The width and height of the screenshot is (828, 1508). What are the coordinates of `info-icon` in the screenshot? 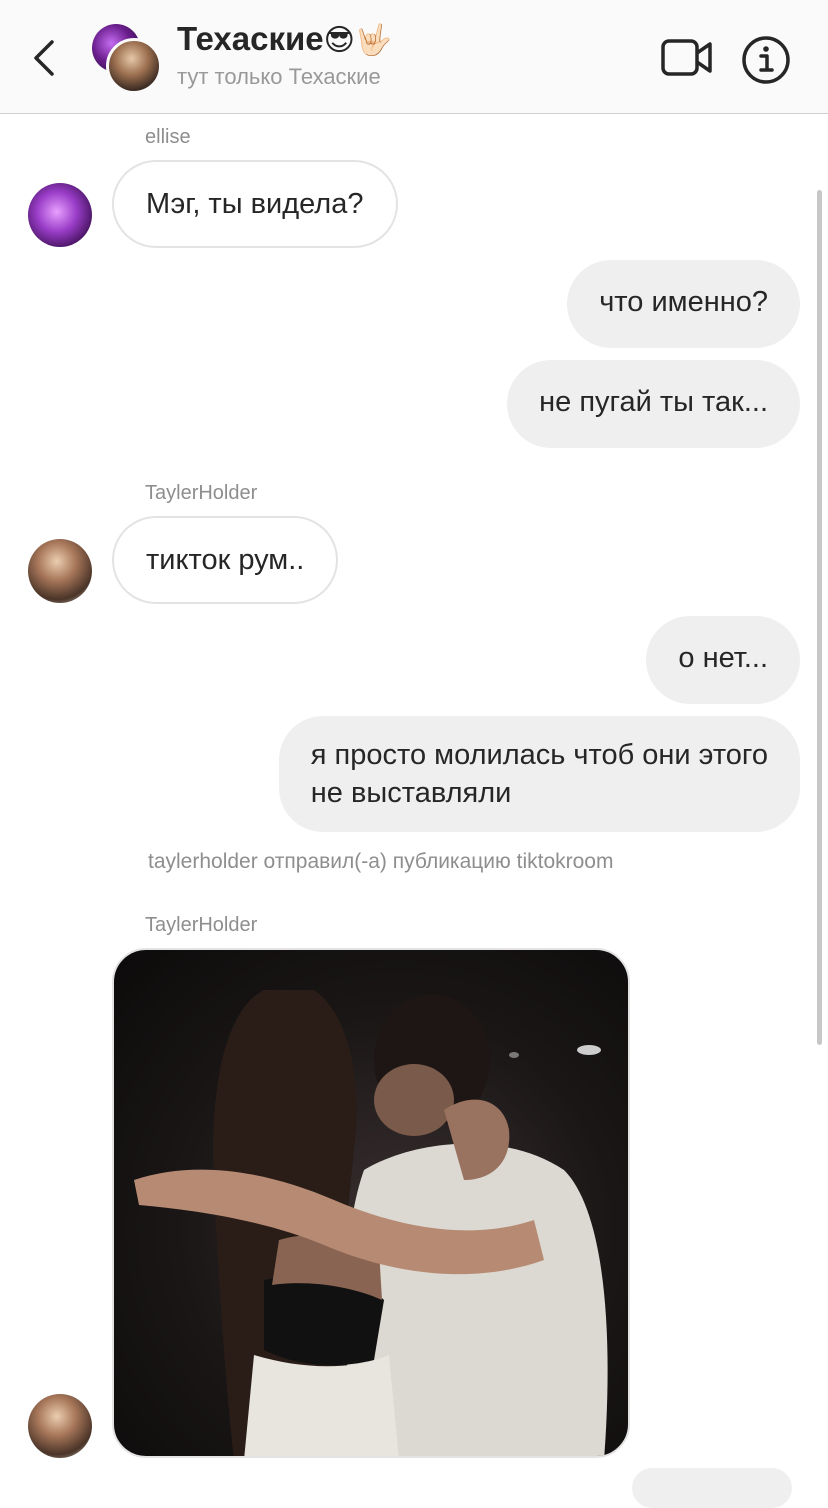 It's located at (766, 60).